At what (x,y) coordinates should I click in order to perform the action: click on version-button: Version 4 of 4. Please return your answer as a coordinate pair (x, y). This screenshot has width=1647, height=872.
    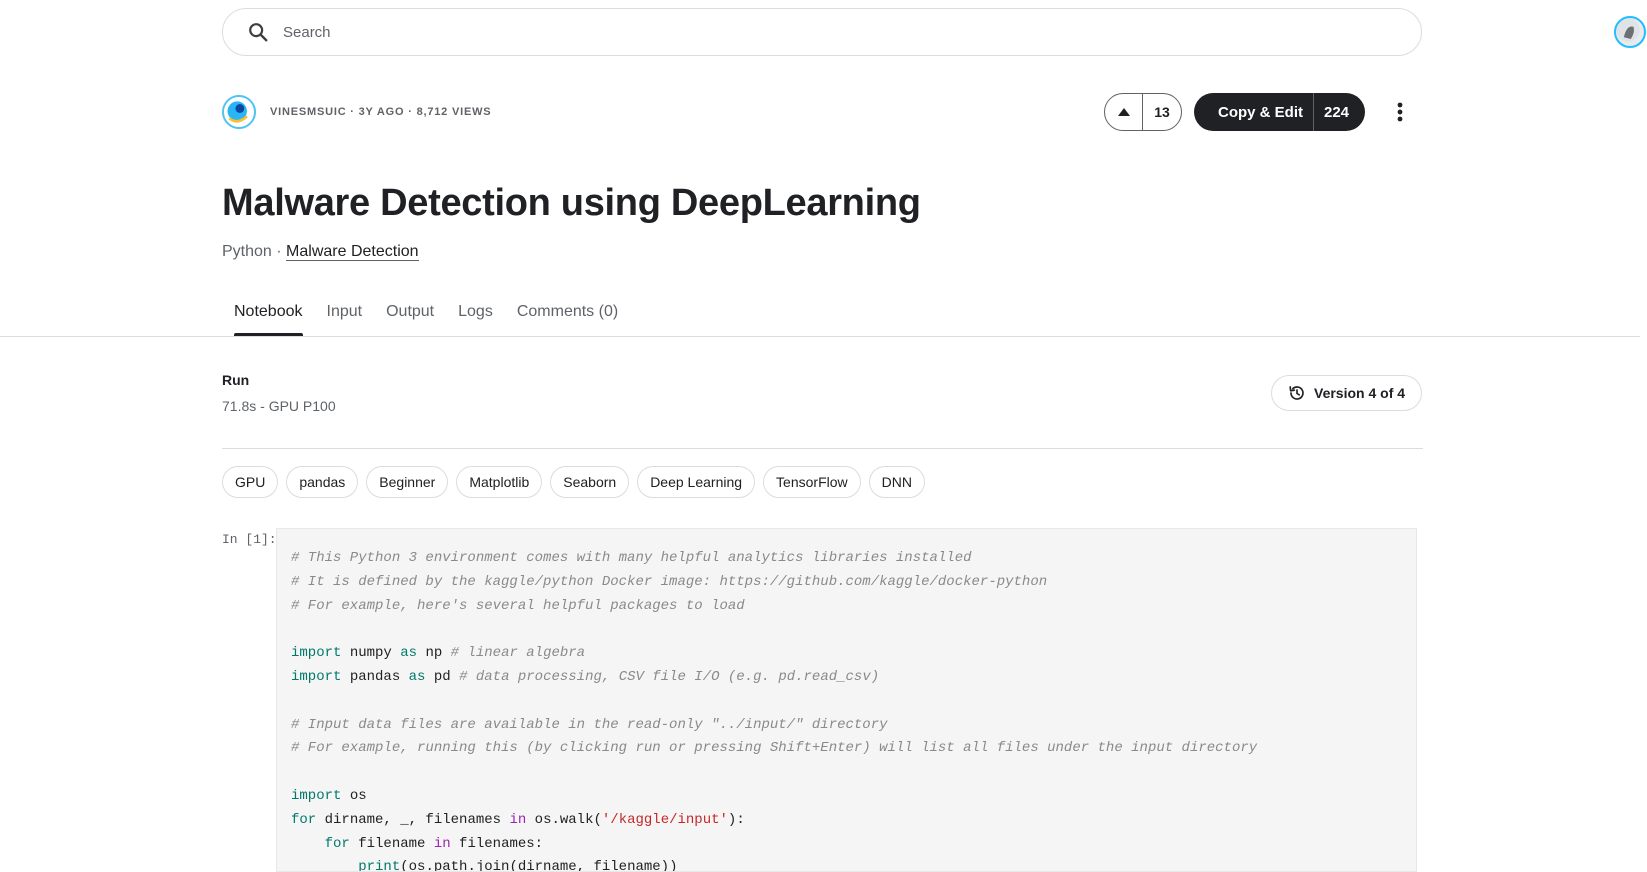
    Looking at the image, I should click on (1347, 393).